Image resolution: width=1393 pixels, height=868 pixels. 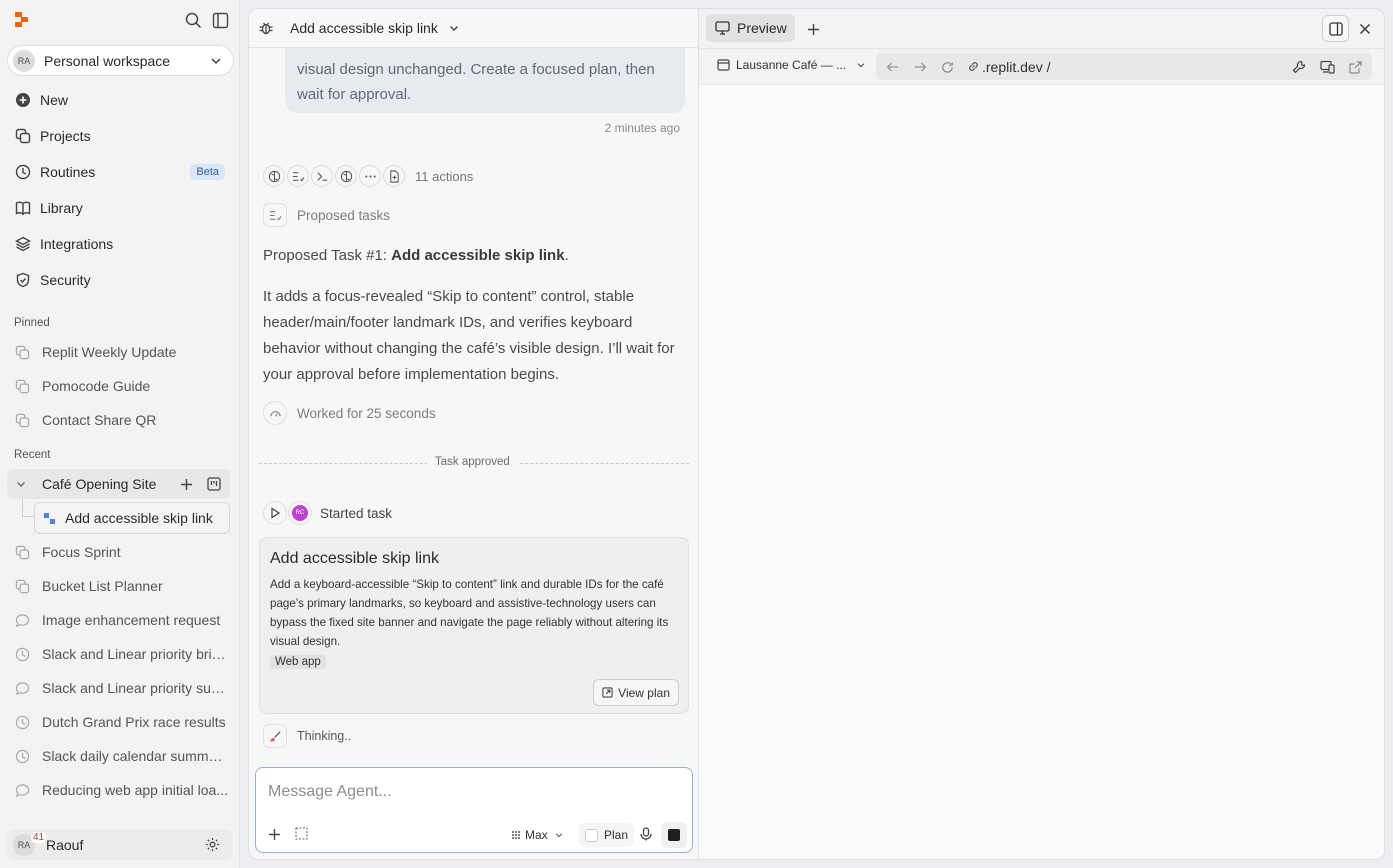 I want to click on recent-item: Image enhancement request, so click(x=120, y=620).